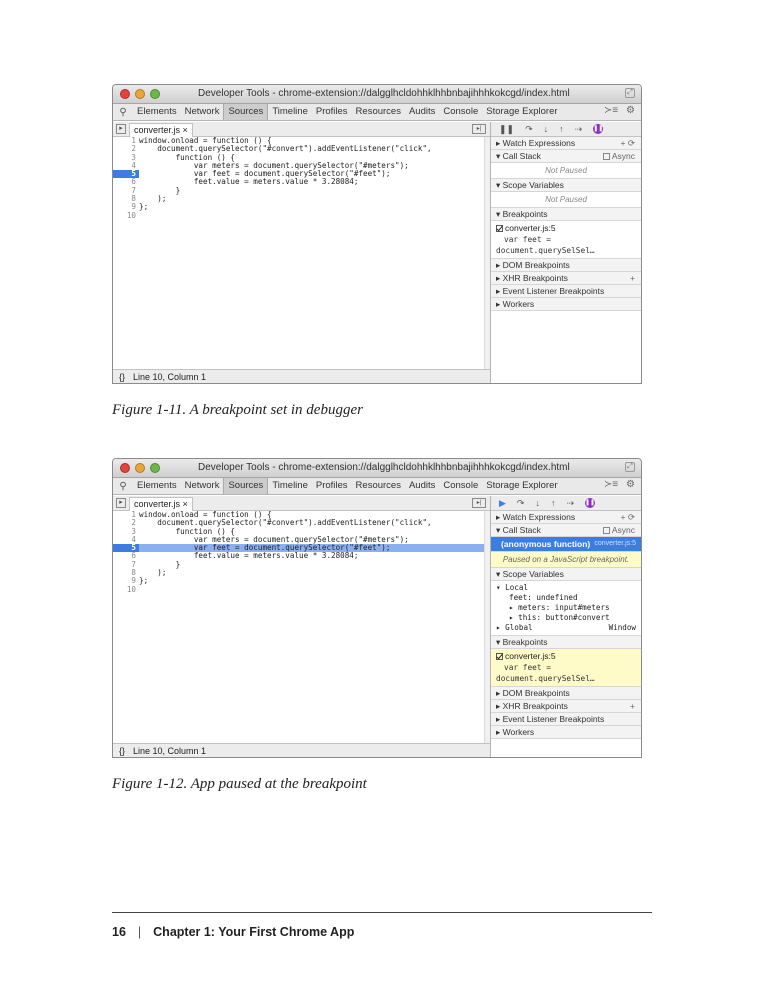  Describe the element at coordinates (301, 750) in the screenshot. I see `status-bar: {} Line 10, Column 1` at that location.